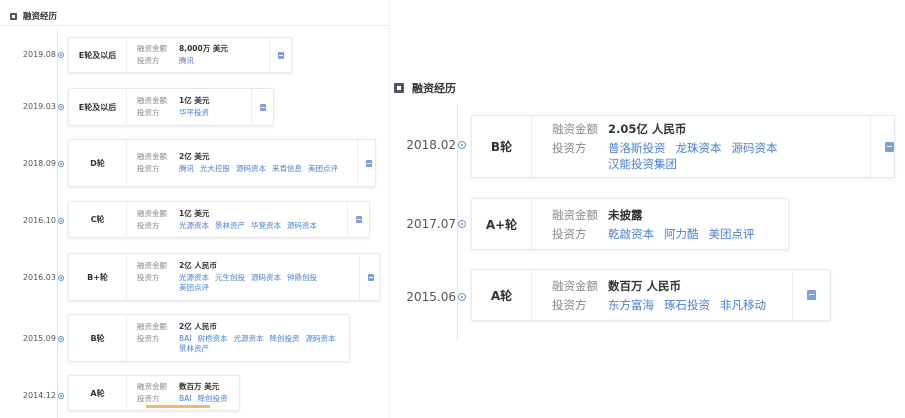 The height and width of the screenshot is (418, 905). I want to click on round-date: 2015.06, so click(431, 297).